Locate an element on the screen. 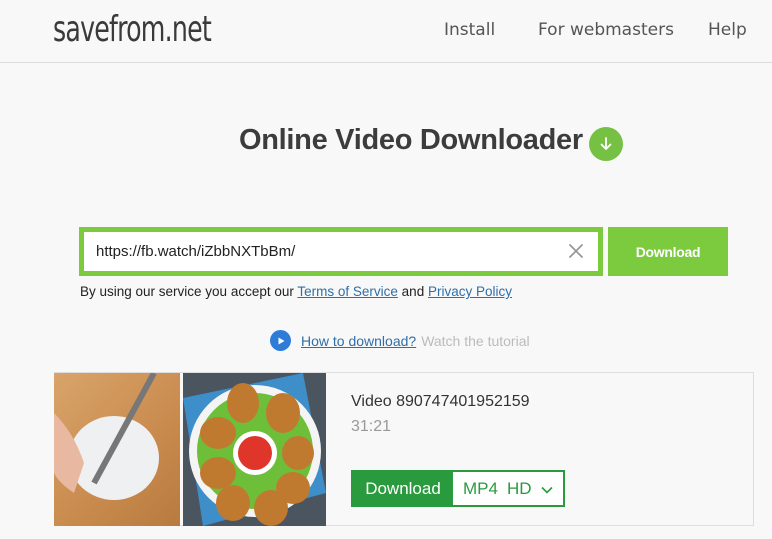 This screenshot has width=772, height=539. page-title: Online Video Downloader is located at coordinates (411, 140).